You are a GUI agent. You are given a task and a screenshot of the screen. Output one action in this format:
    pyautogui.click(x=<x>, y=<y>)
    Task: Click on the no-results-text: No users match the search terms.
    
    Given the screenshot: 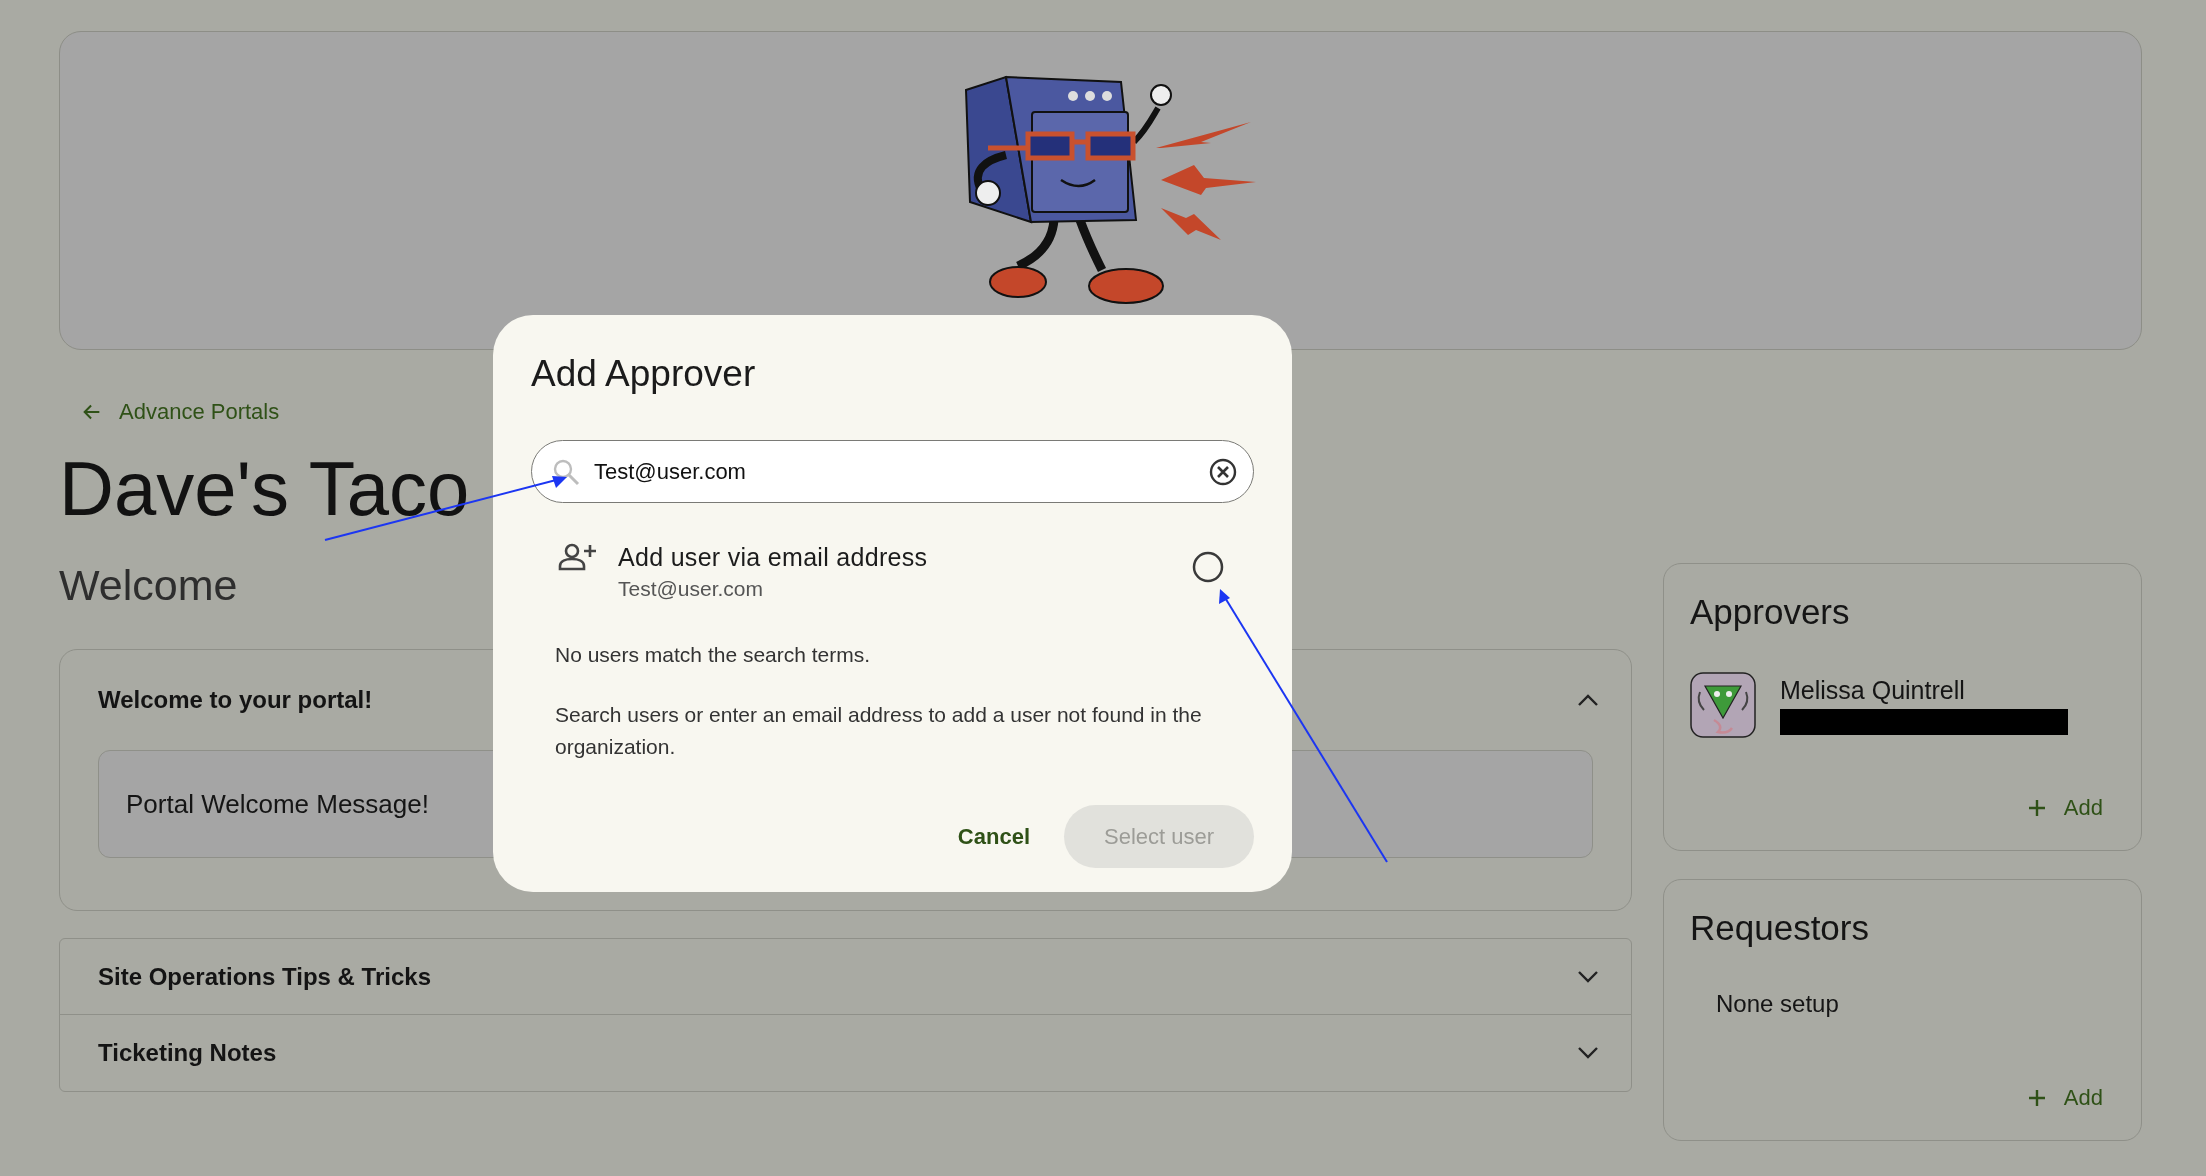 What is the action you would take?
    pyautogui.click(x=713, y=655)
    